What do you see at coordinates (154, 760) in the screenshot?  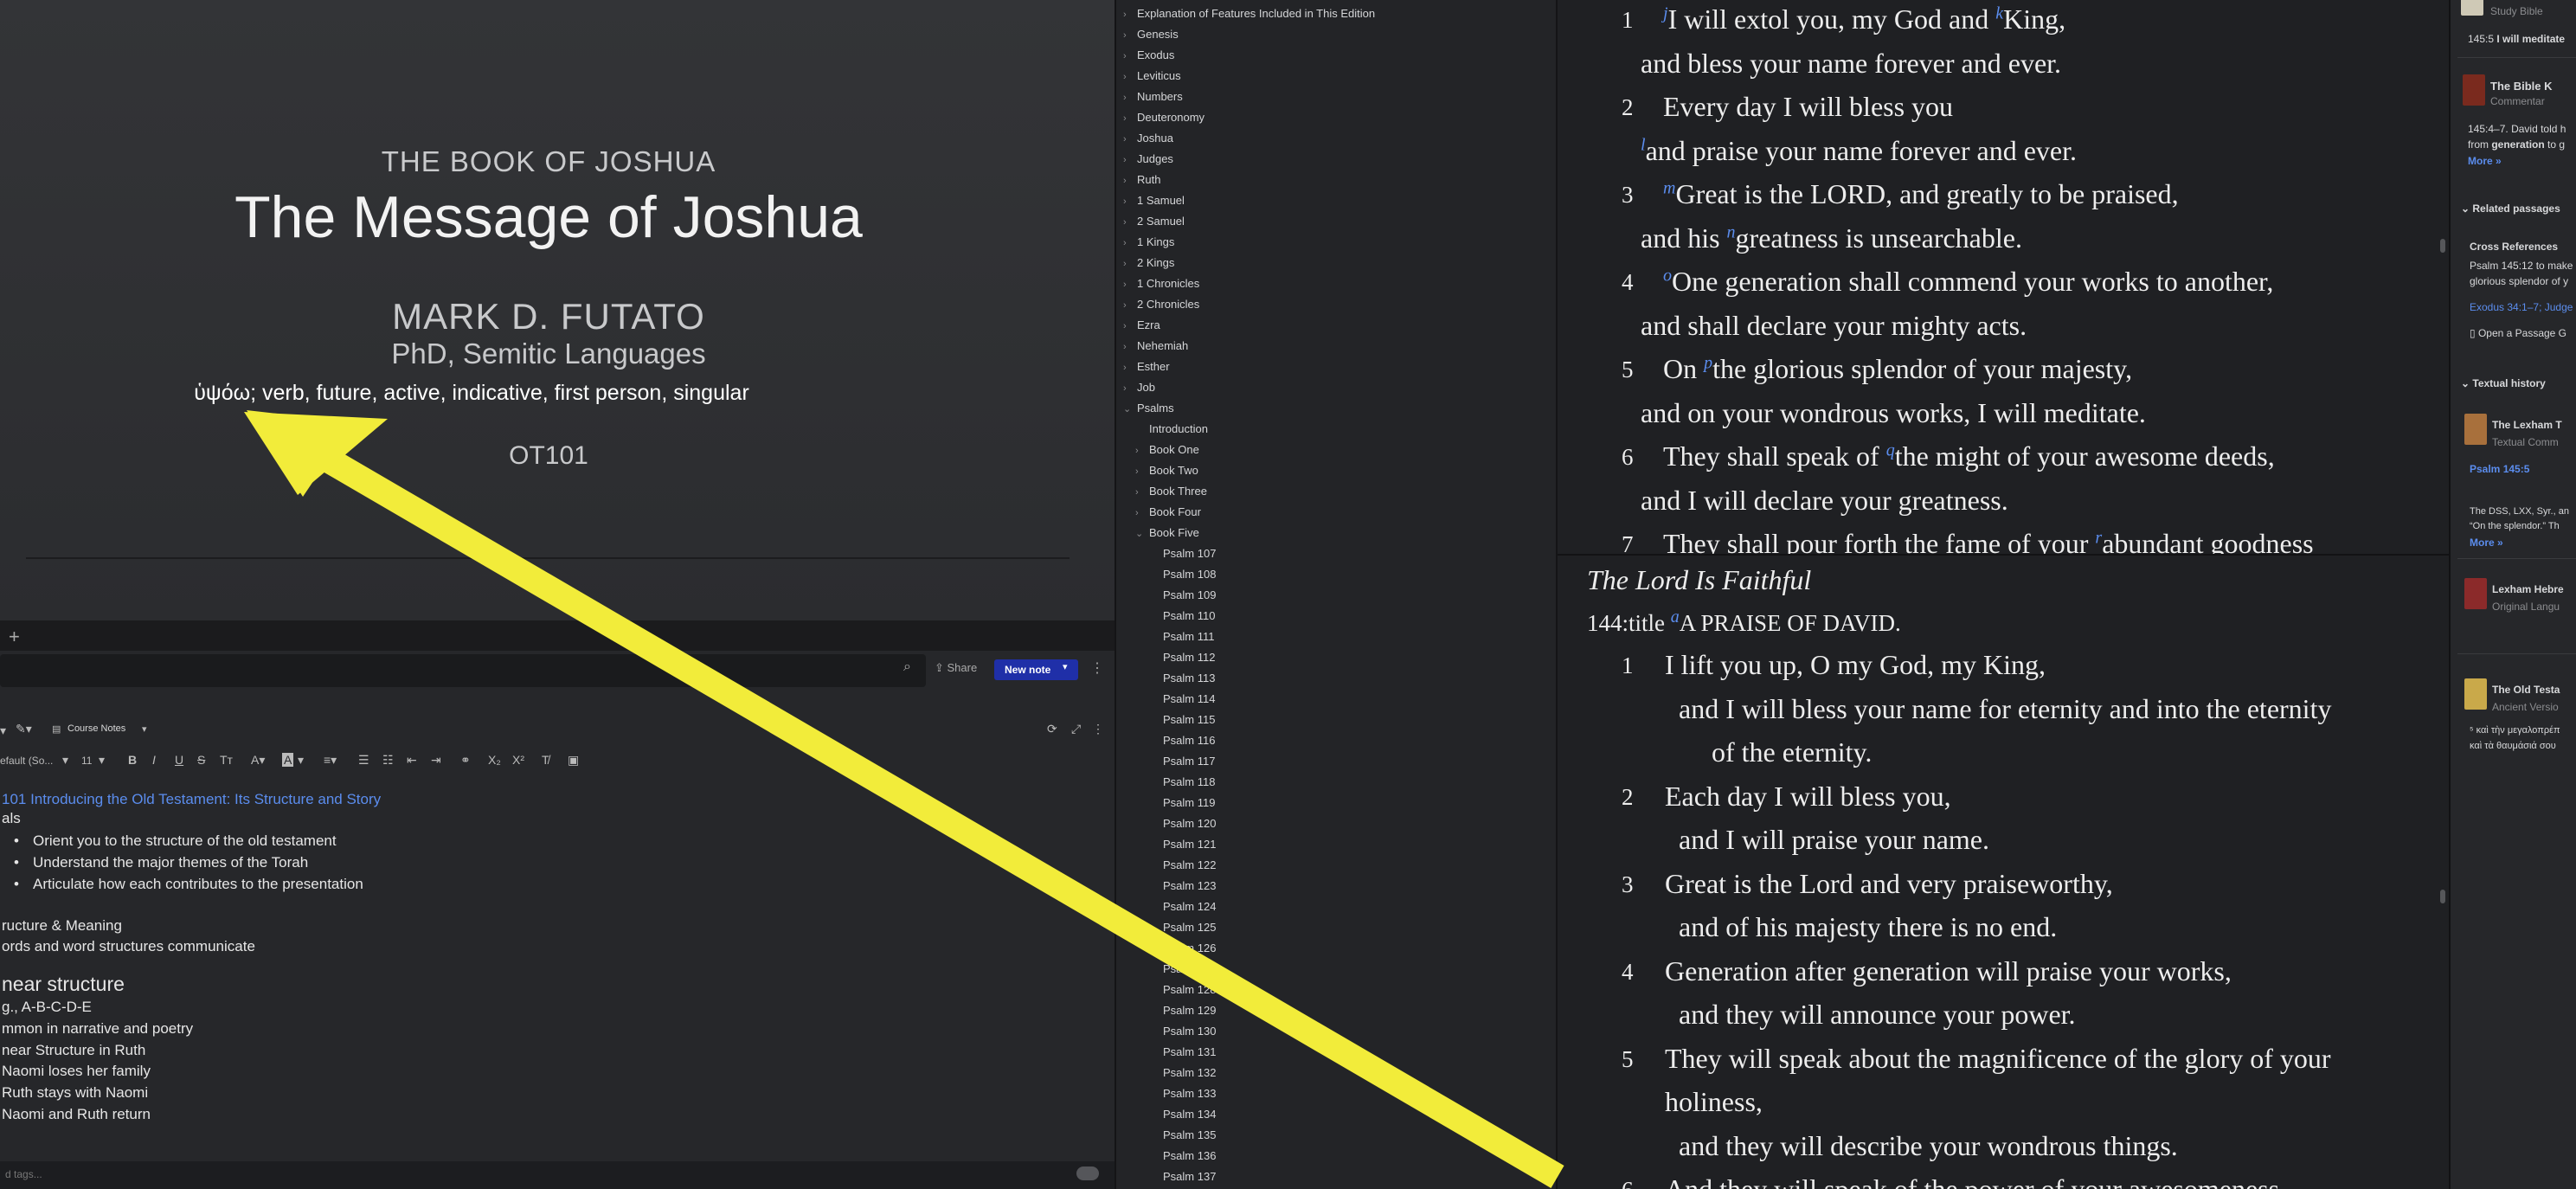 I see `italic-icon: I` at bounding box center [154, 760].